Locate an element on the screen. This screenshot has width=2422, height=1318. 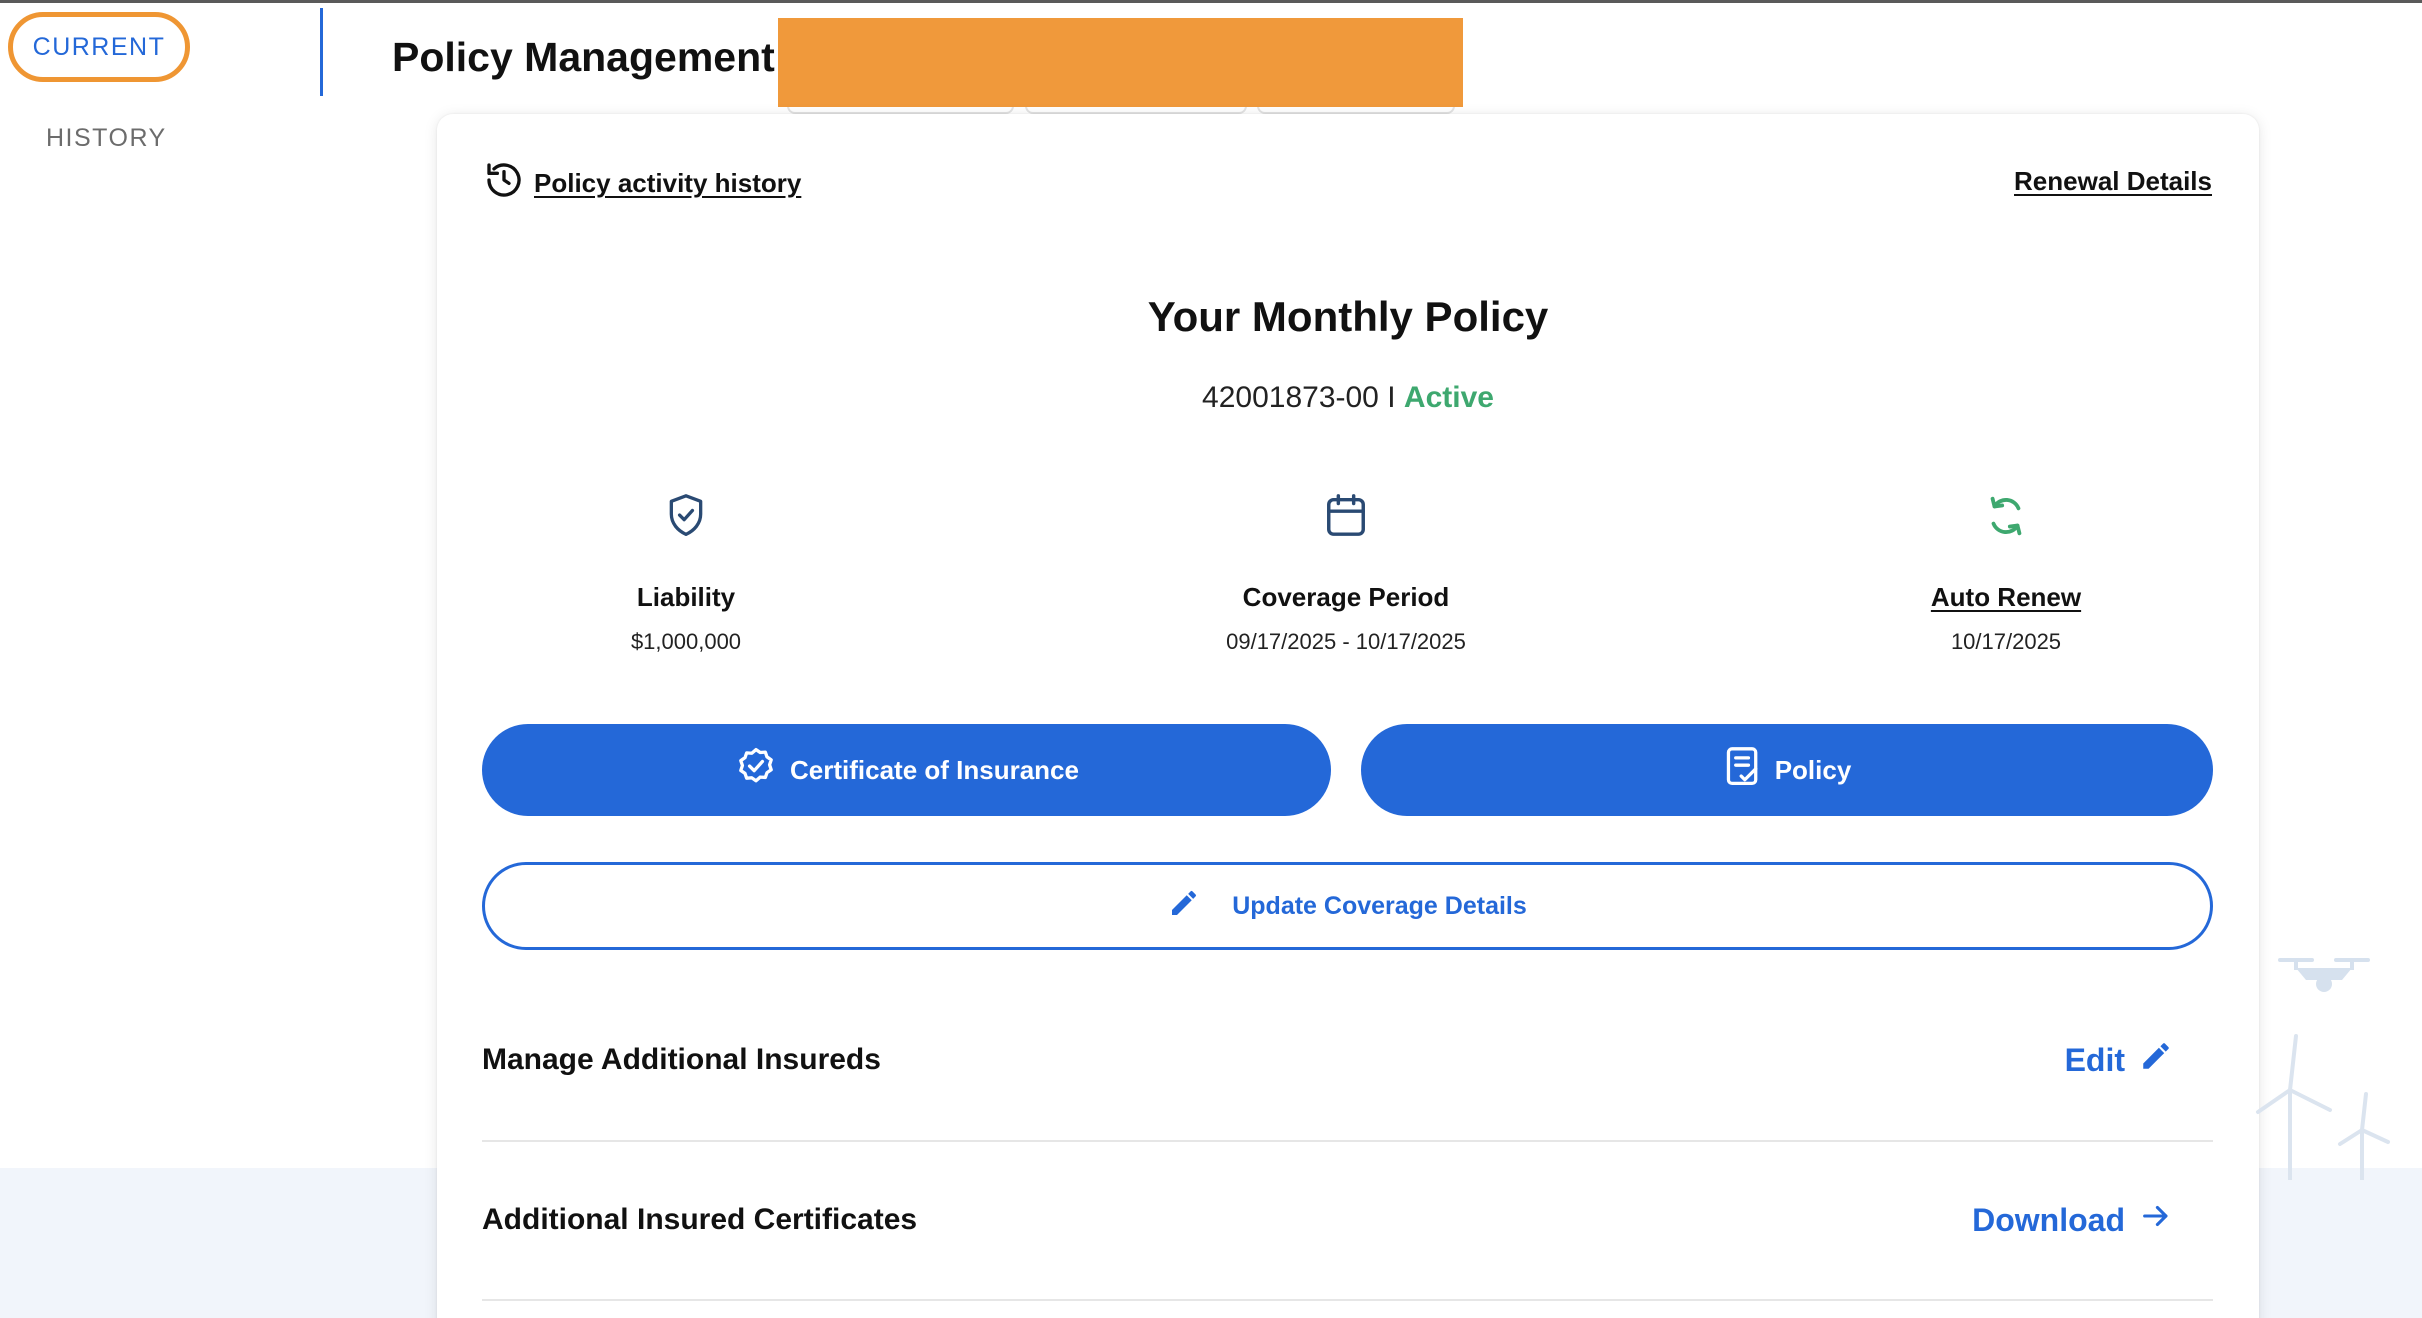
liability-label: Liability is located at coordinates (686, 597).